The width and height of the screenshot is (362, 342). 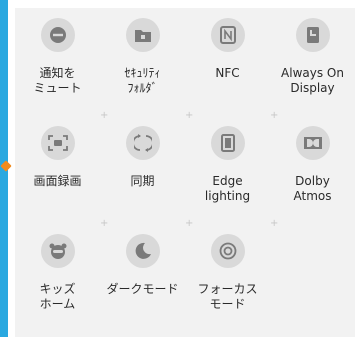 What do you see at coordinates (142, 143) in the screenshot?
I see `sync-icon` at bounding box center [142, 143].